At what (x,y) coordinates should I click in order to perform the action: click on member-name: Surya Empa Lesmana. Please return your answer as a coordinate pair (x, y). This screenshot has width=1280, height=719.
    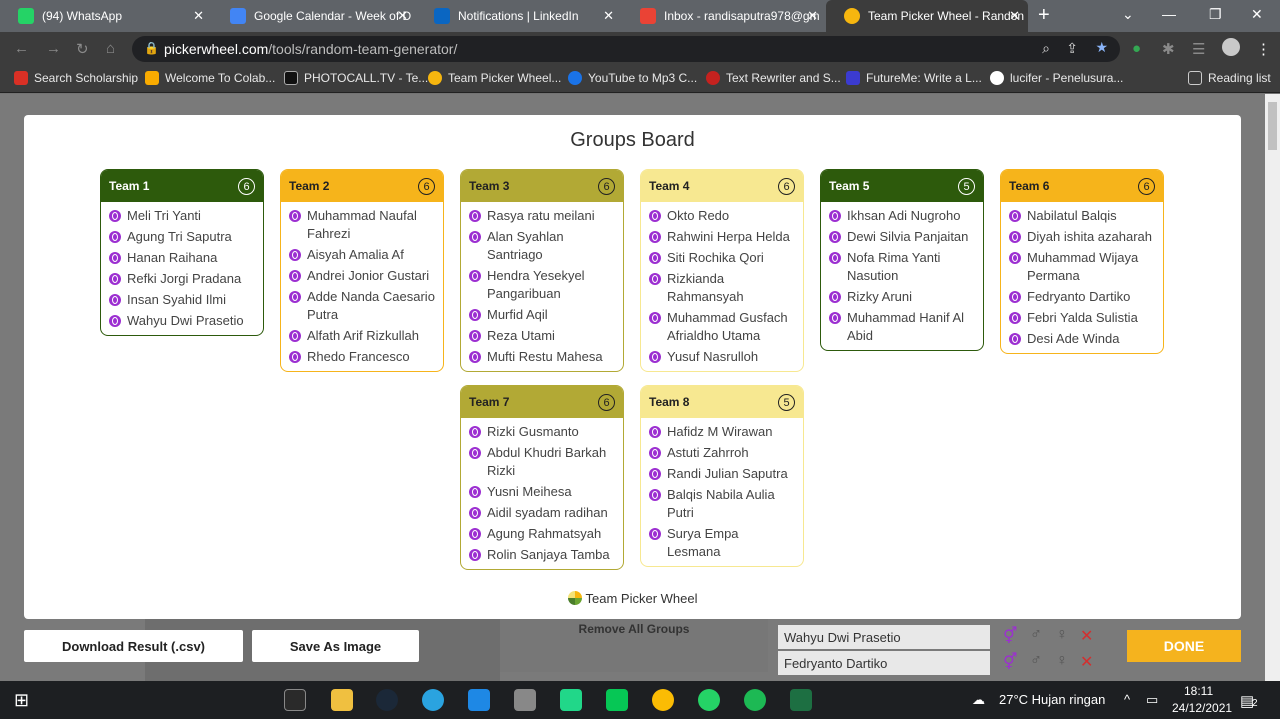
    Looking at the image, I should click on (703, 542).